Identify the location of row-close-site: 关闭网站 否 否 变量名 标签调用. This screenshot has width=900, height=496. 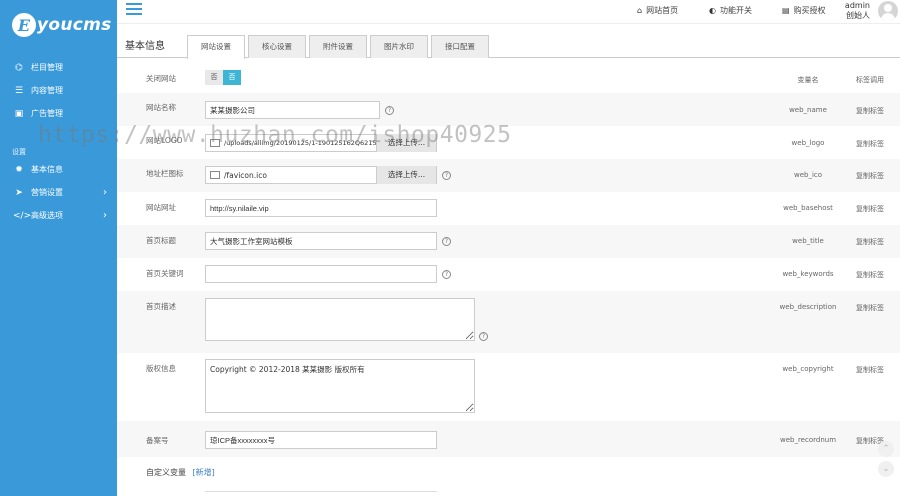
(508, 76).